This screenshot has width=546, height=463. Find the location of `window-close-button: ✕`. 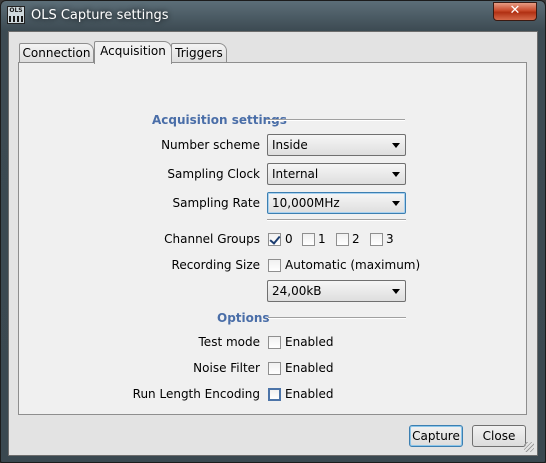

window-close-button: ✕ is located at coordinates (515, 11).